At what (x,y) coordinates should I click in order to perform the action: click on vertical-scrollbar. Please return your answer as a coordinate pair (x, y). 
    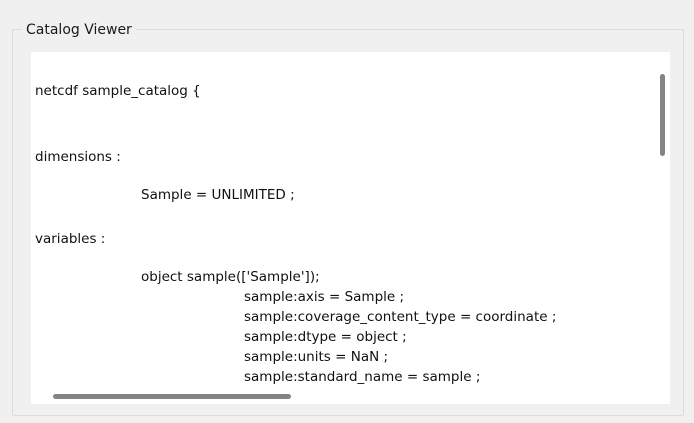
    Looking at the image, I should click on (661, 219).